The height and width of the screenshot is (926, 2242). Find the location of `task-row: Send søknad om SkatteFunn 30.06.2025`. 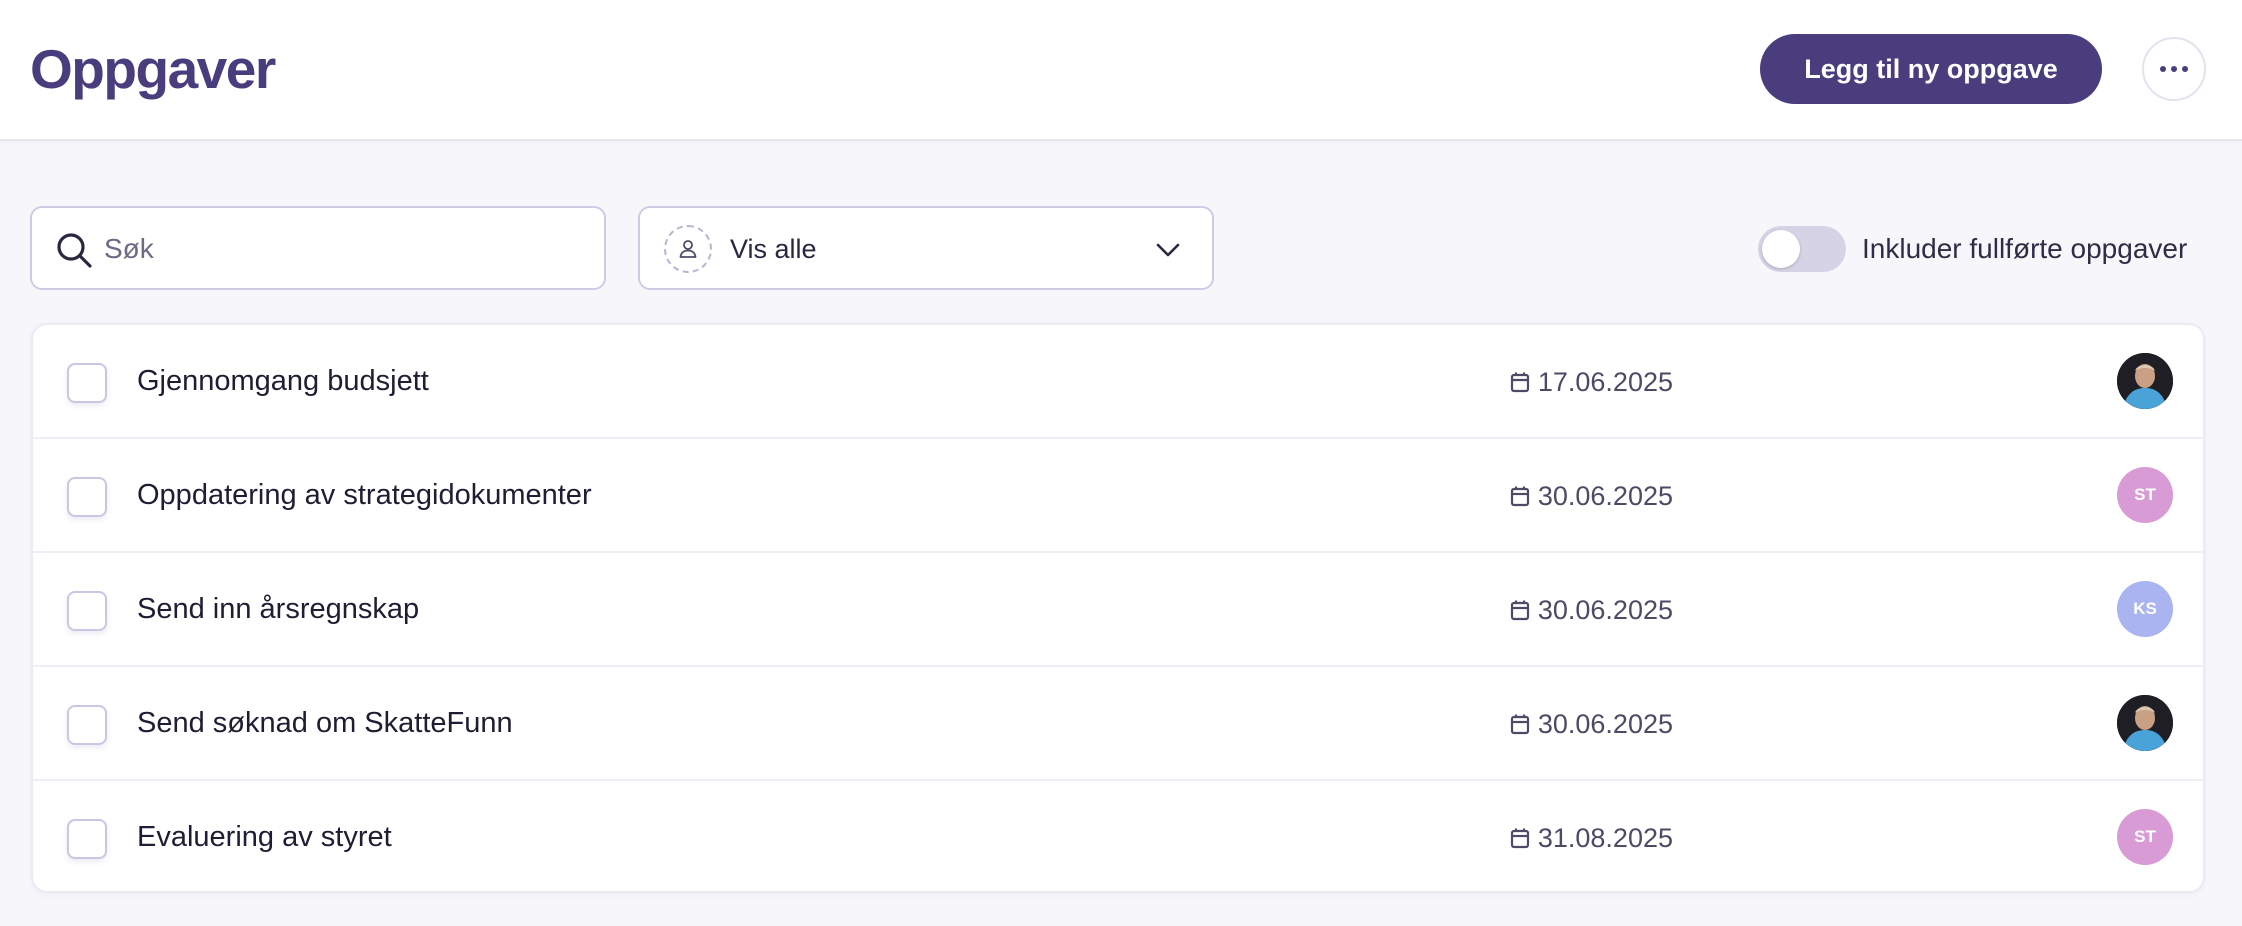

task-row: Send søknad om SkatteFunn 30.06.2025 is located at coordinates (1118, 724).